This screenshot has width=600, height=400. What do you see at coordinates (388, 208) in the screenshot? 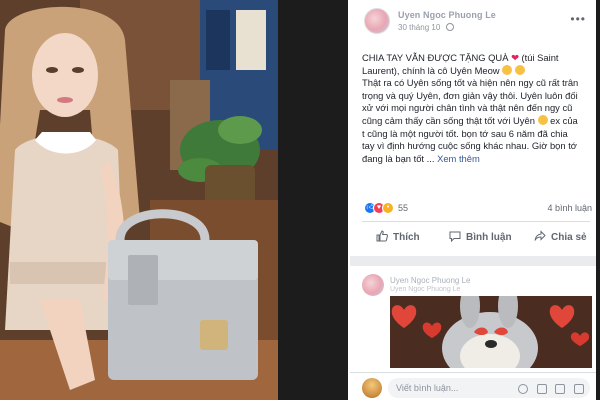
I see `wow-reaction-icon: •` at bounding box center [388, 208].